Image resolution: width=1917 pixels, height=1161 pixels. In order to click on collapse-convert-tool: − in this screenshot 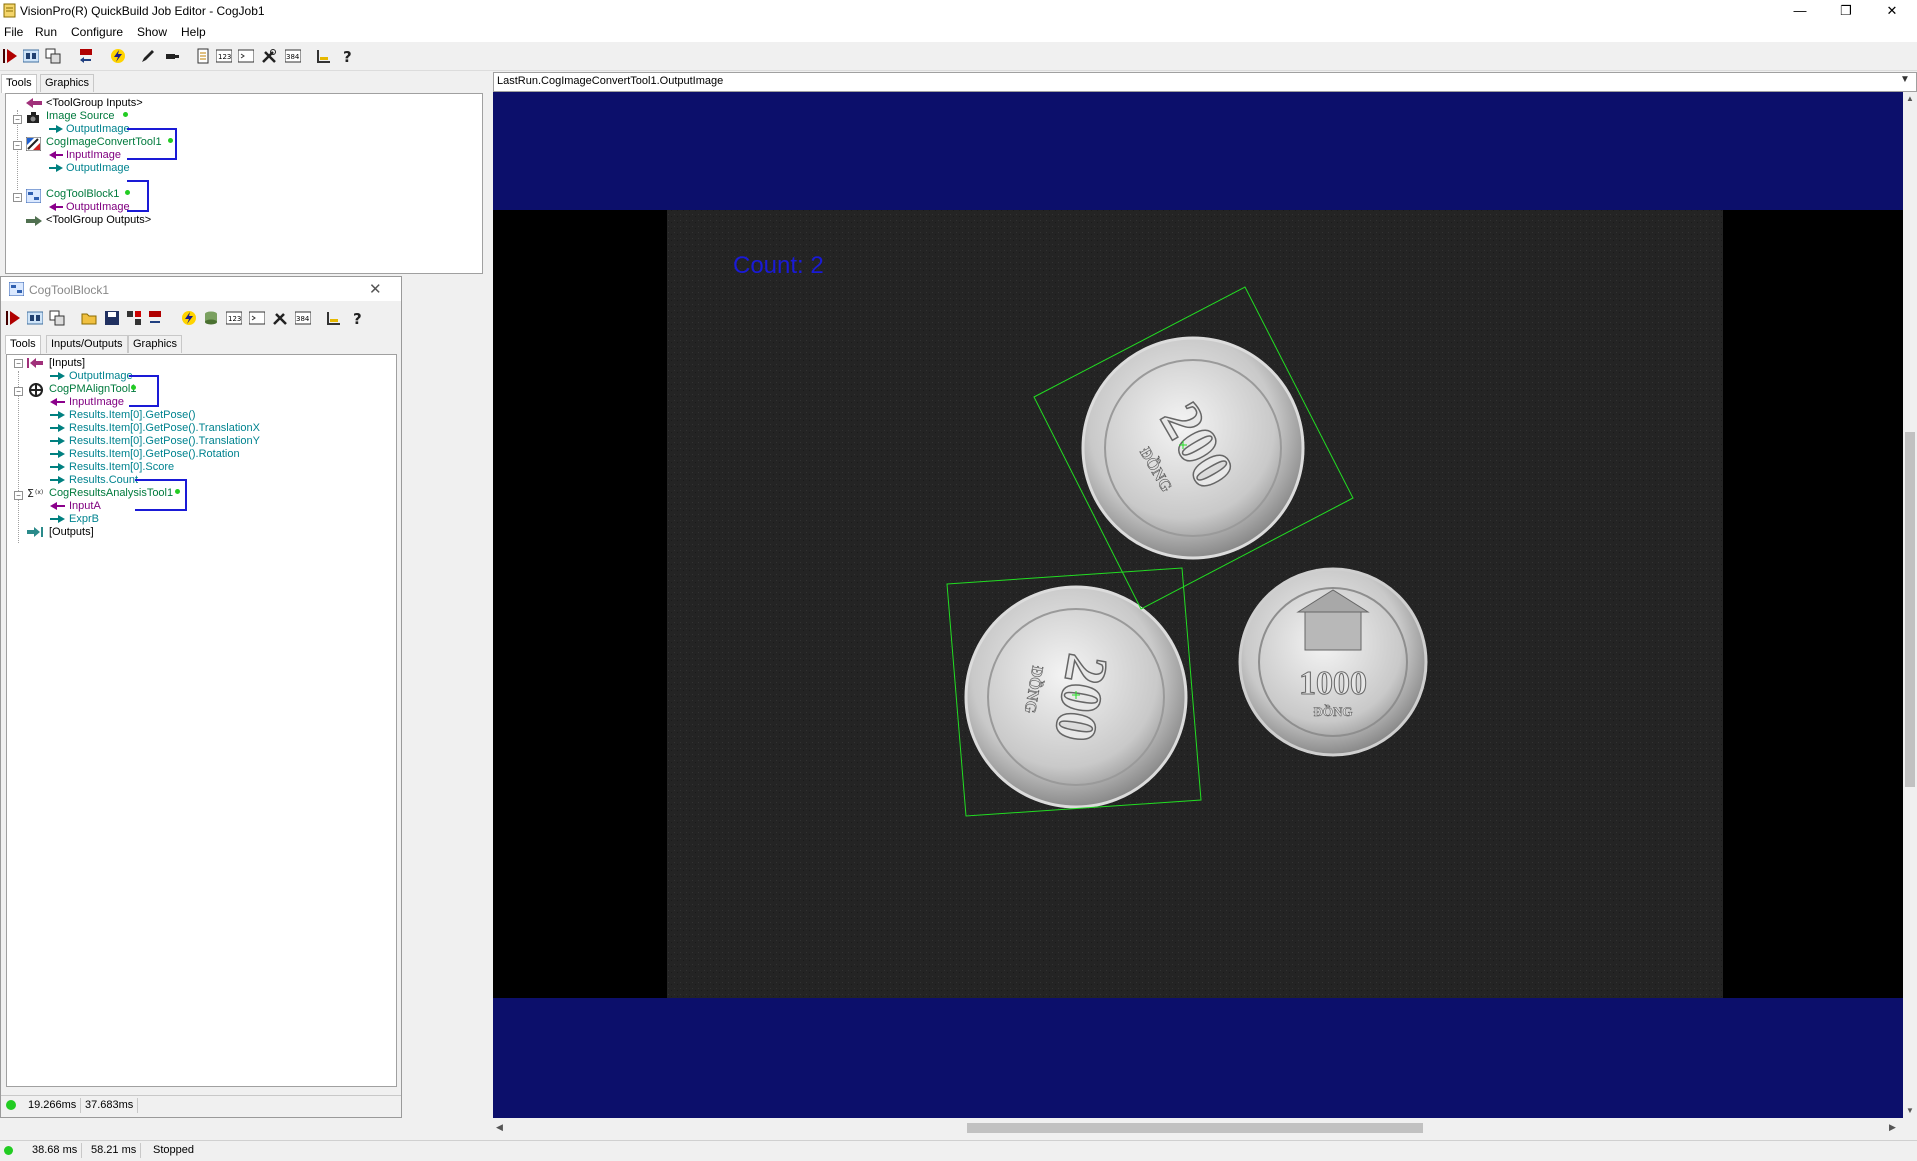, I will do `click(17, 145)`.